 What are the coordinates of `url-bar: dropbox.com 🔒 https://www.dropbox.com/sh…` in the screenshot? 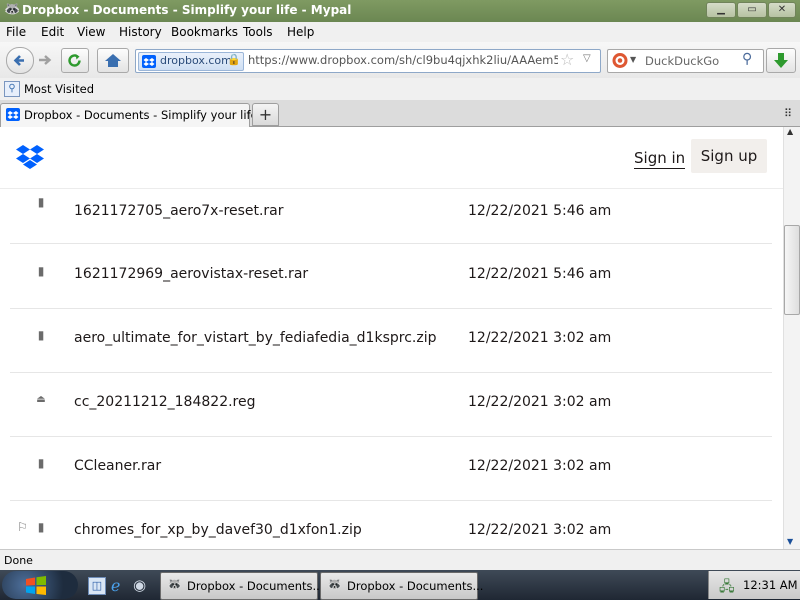 It's located at (368, 61).